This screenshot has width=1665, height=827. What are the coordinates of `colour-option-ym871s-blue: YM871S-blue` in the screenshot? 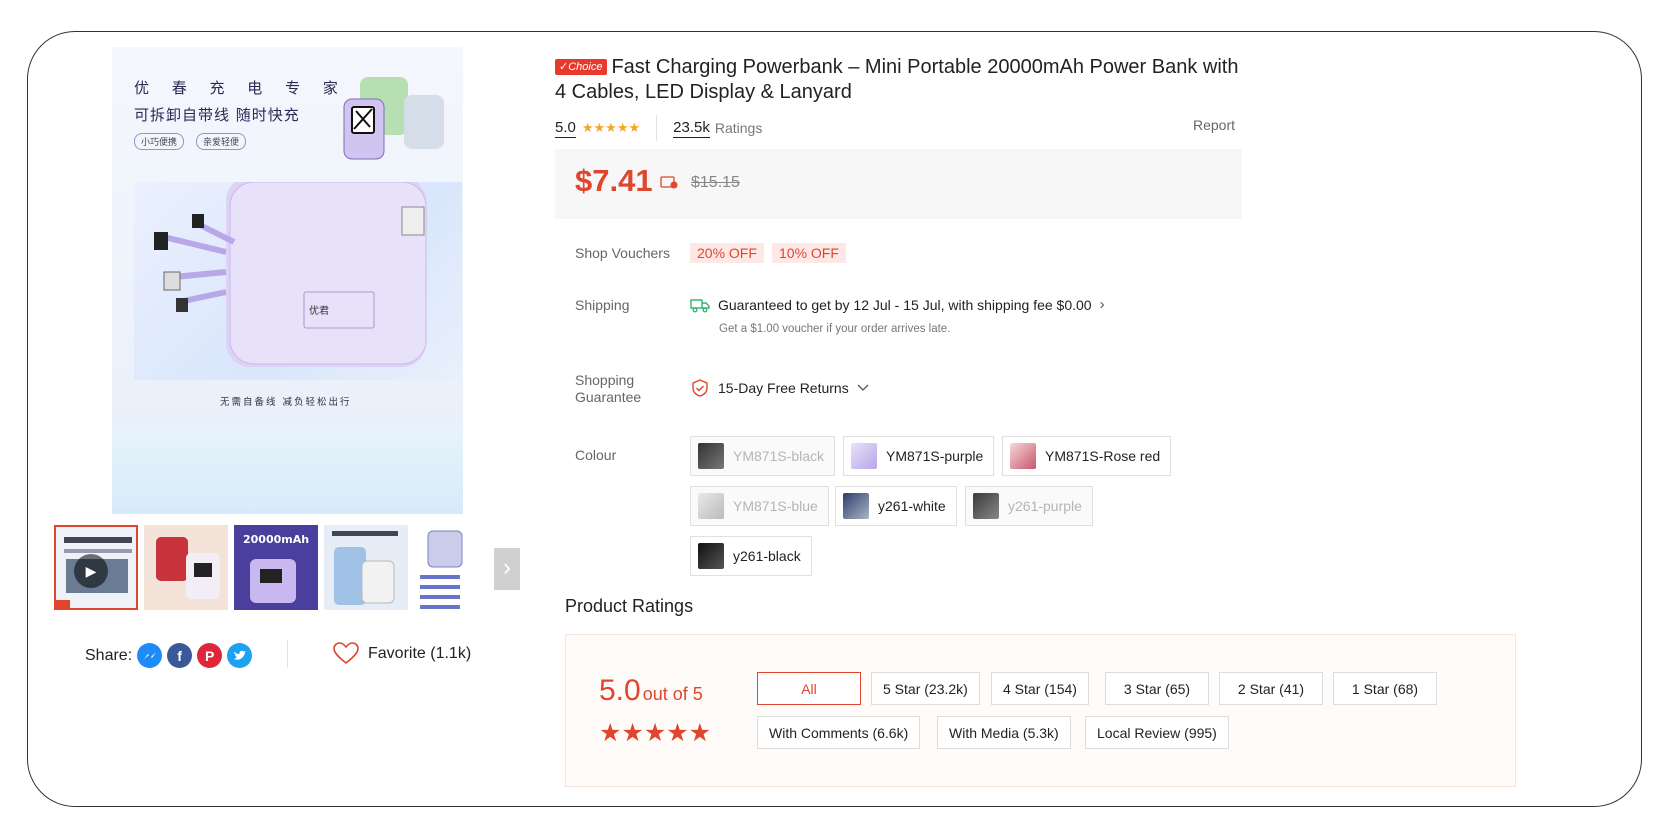 It's located at (759, 506).